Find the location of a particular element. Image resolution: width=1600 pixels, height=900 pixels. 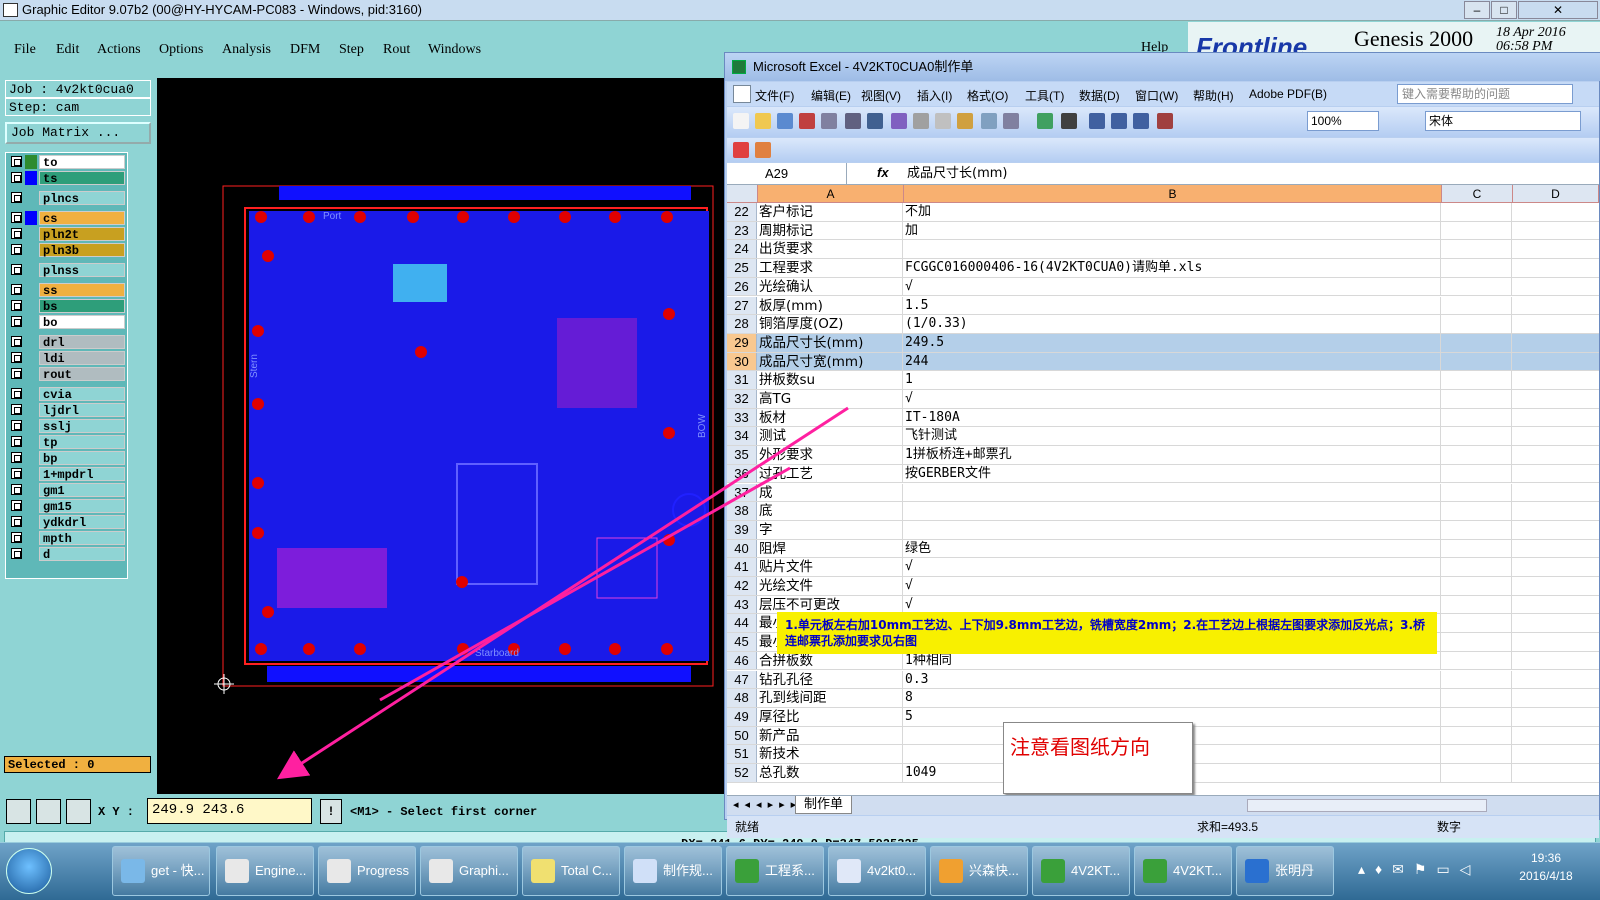

sheet-row: 33 板材 IT-180A is located at coordinates (1163, 418).